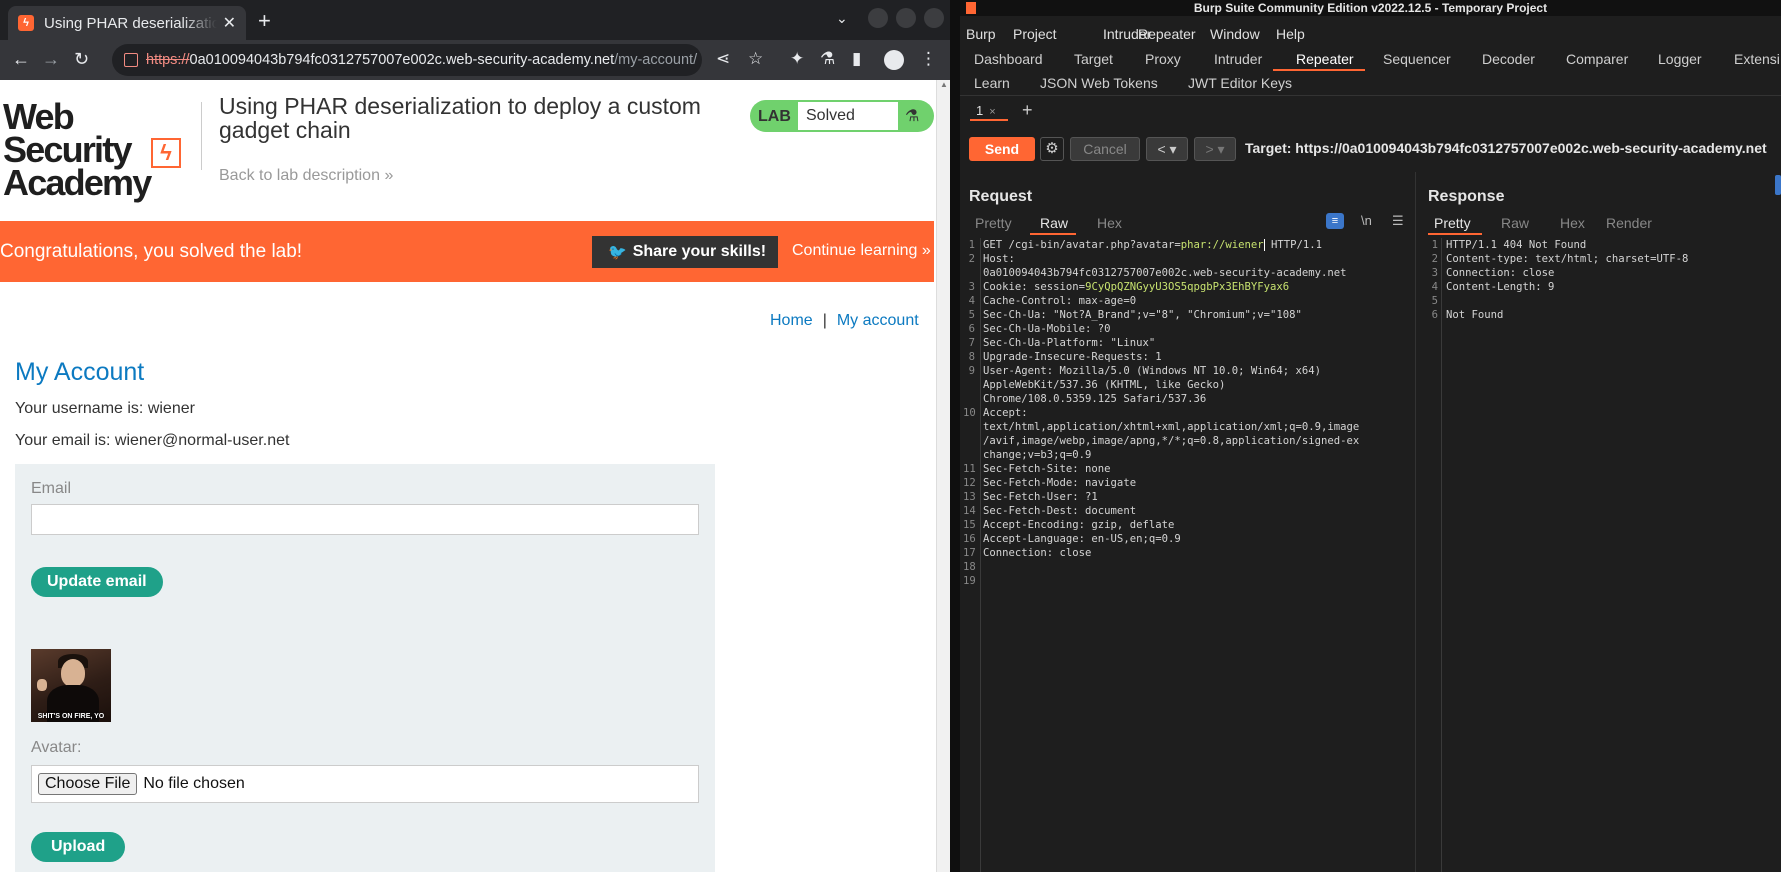 Image resolution: width=1781 pixels, height=872 pixels. What do you see at coordinates (1572, 223) in the screenshot?
I see `response-tab-hex: Hex` at bounding box center [1572, 223].